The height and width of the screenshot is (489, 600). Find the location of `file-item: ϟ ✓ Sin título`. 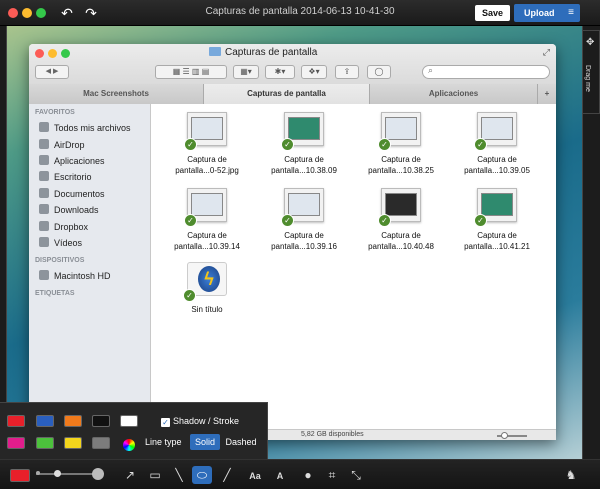

file-item: ϟ ✓ Sin título is located at coordinates (207, 288).